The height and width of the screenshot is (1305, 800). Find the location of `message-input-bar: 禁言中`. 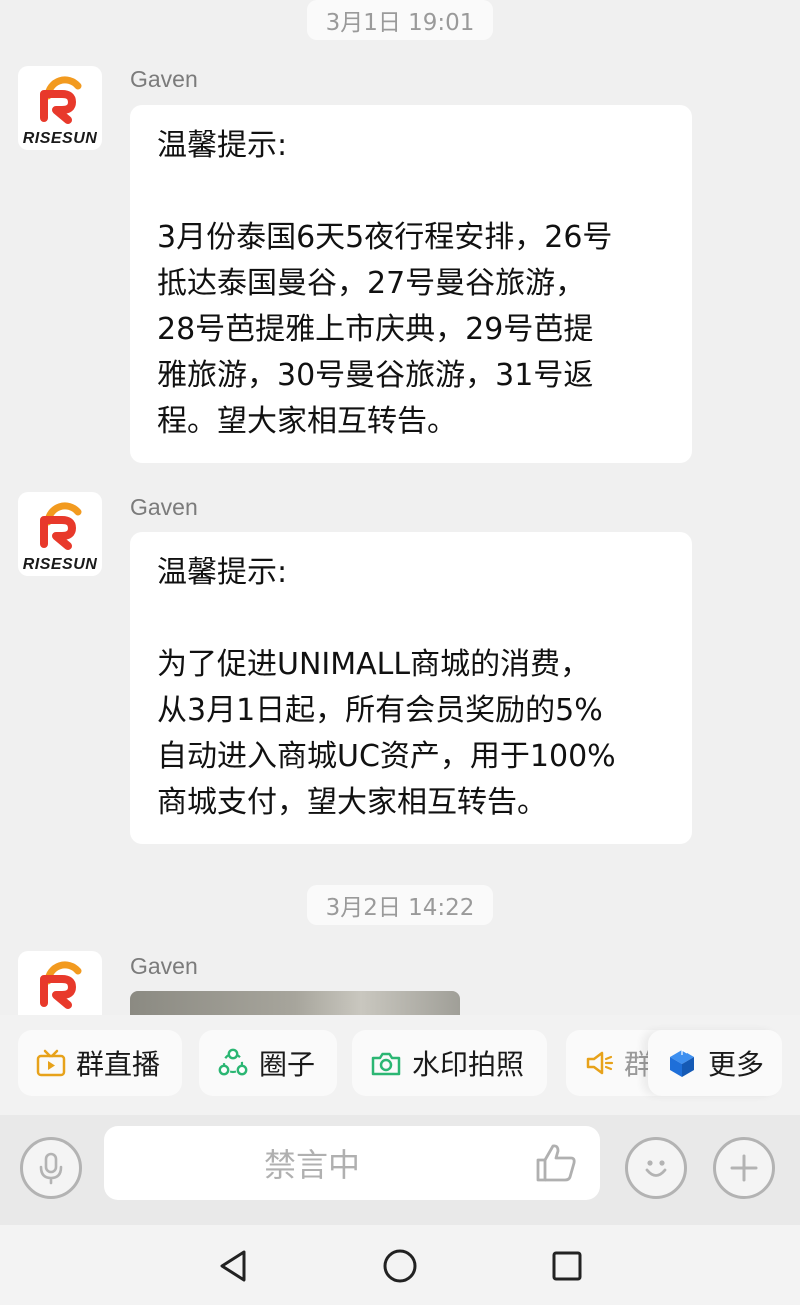

message-input-bar: 禁言中 is located at coordinates (400, 1170).